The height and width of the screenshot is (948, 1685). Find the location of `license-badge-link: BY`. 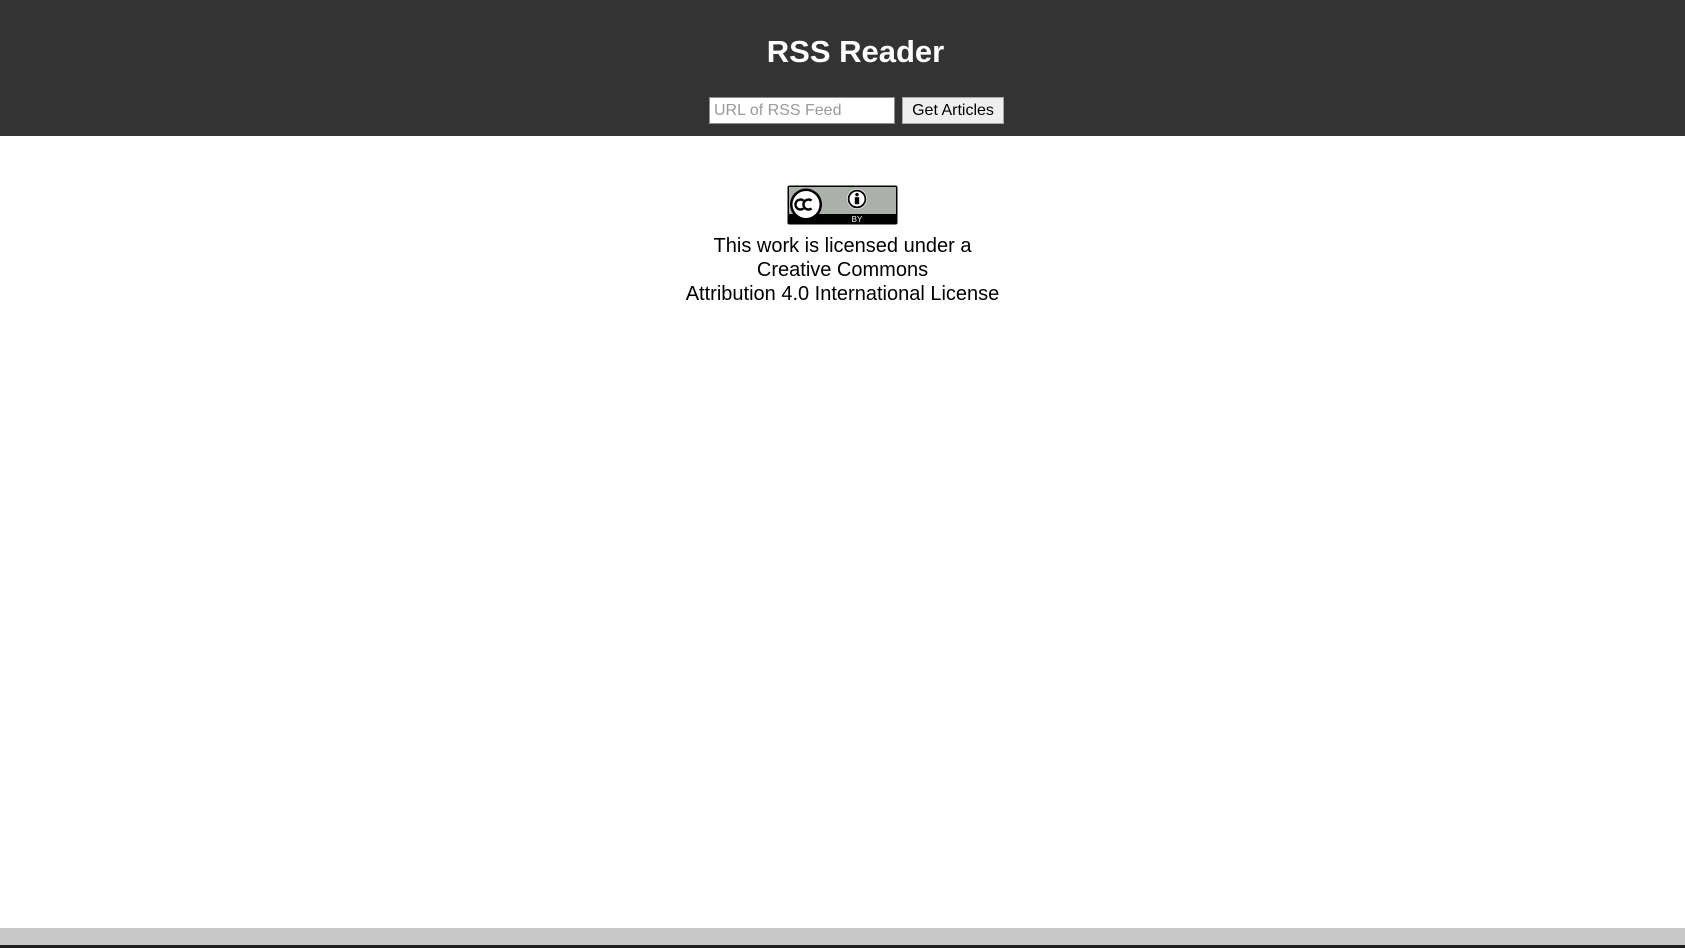

license-badge-link: BY is located at coordinates (842, 205).